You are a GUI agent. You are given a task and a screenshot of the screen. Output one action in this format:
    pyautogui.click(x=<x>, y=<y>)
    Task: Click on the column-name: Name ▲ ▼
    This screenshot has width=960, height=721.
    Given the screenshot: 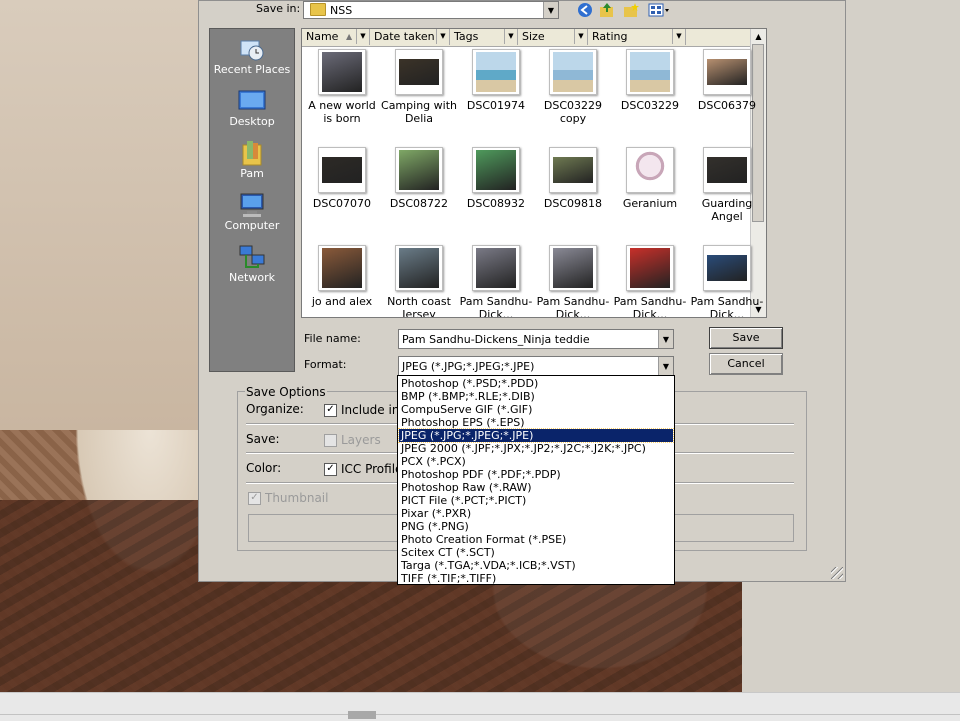 What is the action you would take?
    pyautogui.click(x=336, y=37)
    